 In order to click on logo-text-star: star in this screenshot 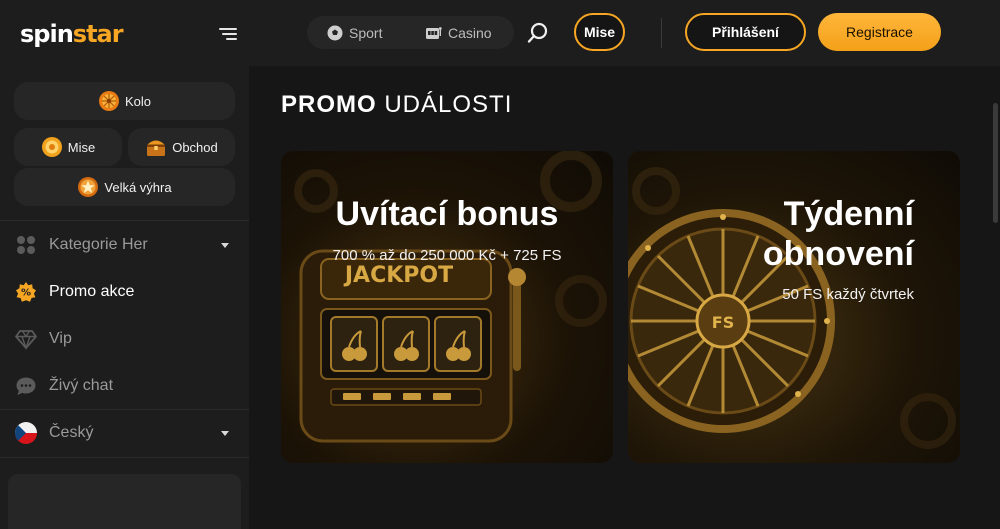, I will do `click(98, 34)`.